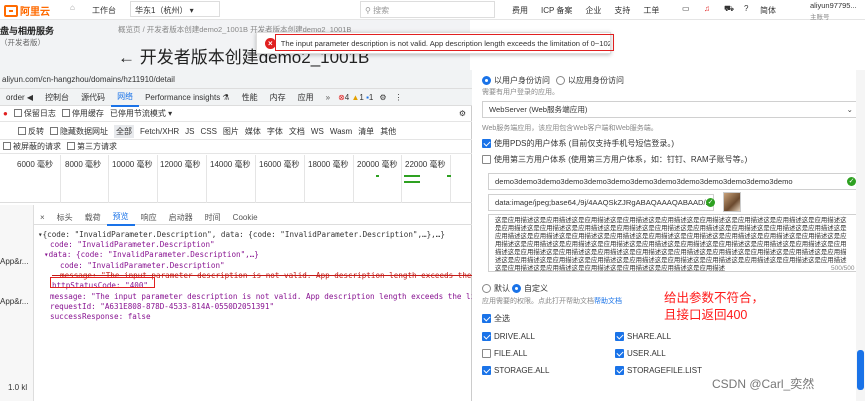  I want to click on description-counter: 500/500, so click(843, 268).